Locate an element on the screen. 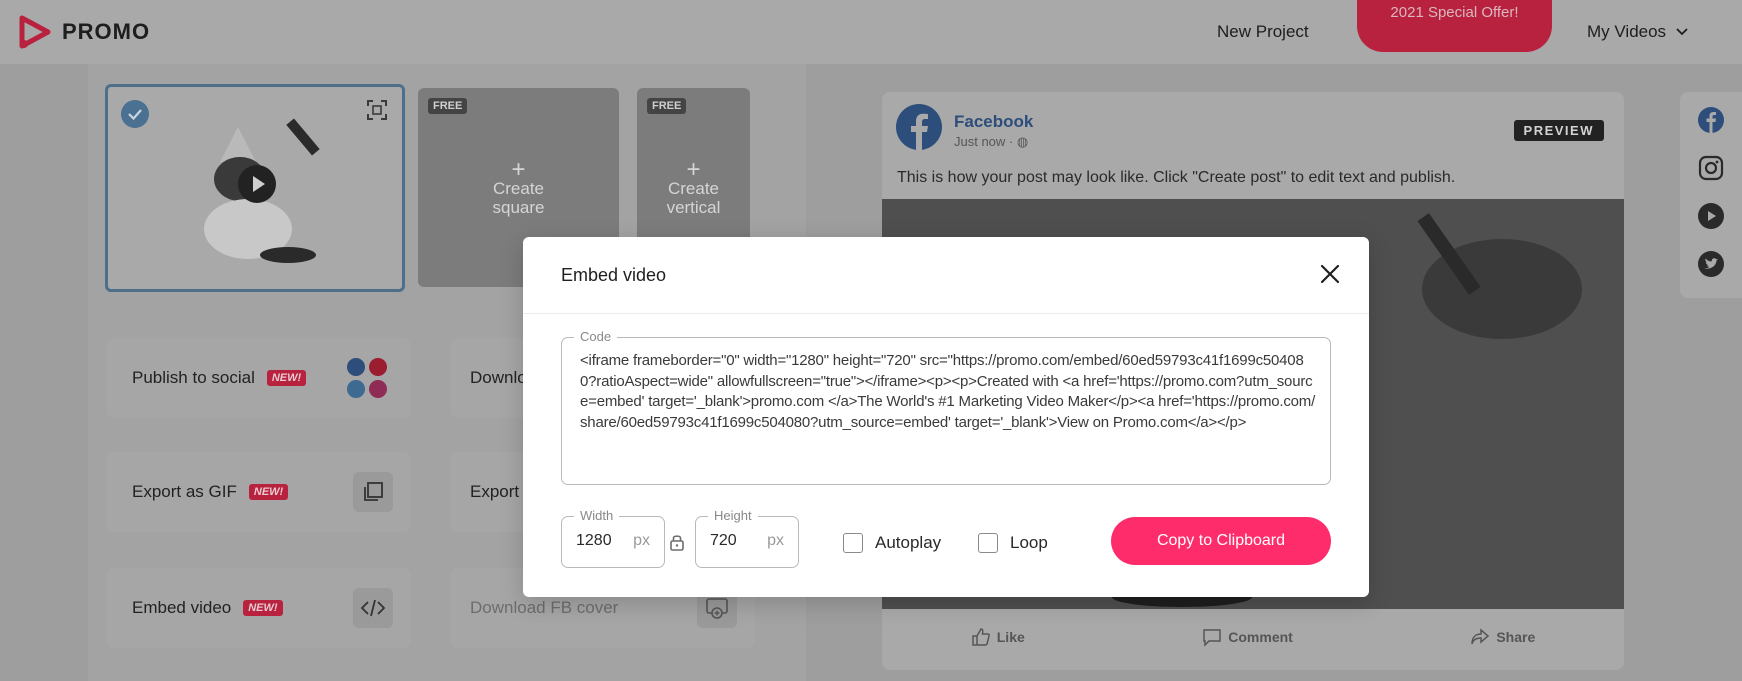  new-project-link: New Project is located at coordinates (1263, 32).